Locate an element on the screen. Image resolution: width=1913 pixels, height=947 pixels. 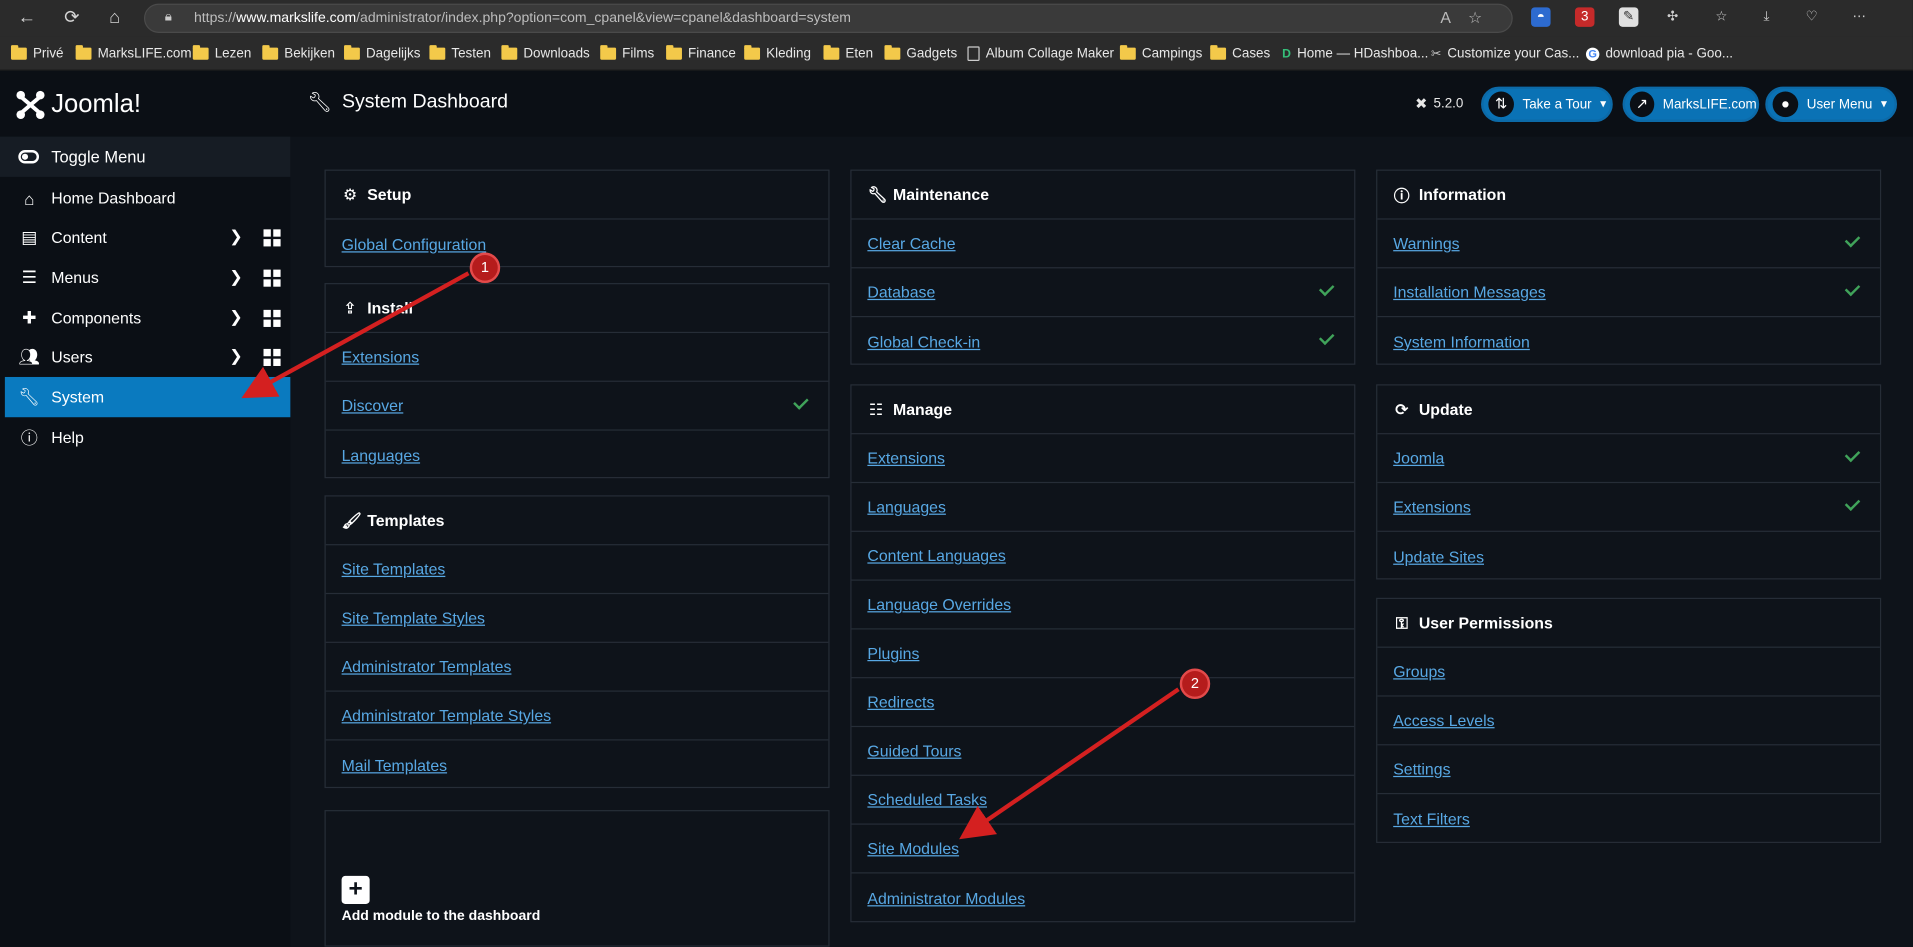
global-checkin-link: Global Check-in is located at coordinates (923, 341).